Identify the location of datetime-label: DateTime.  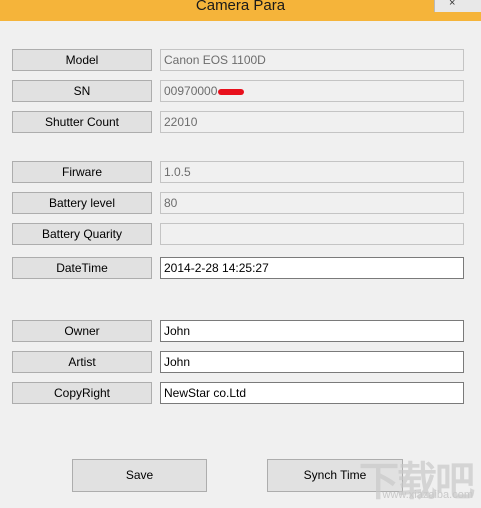
(82, 268).